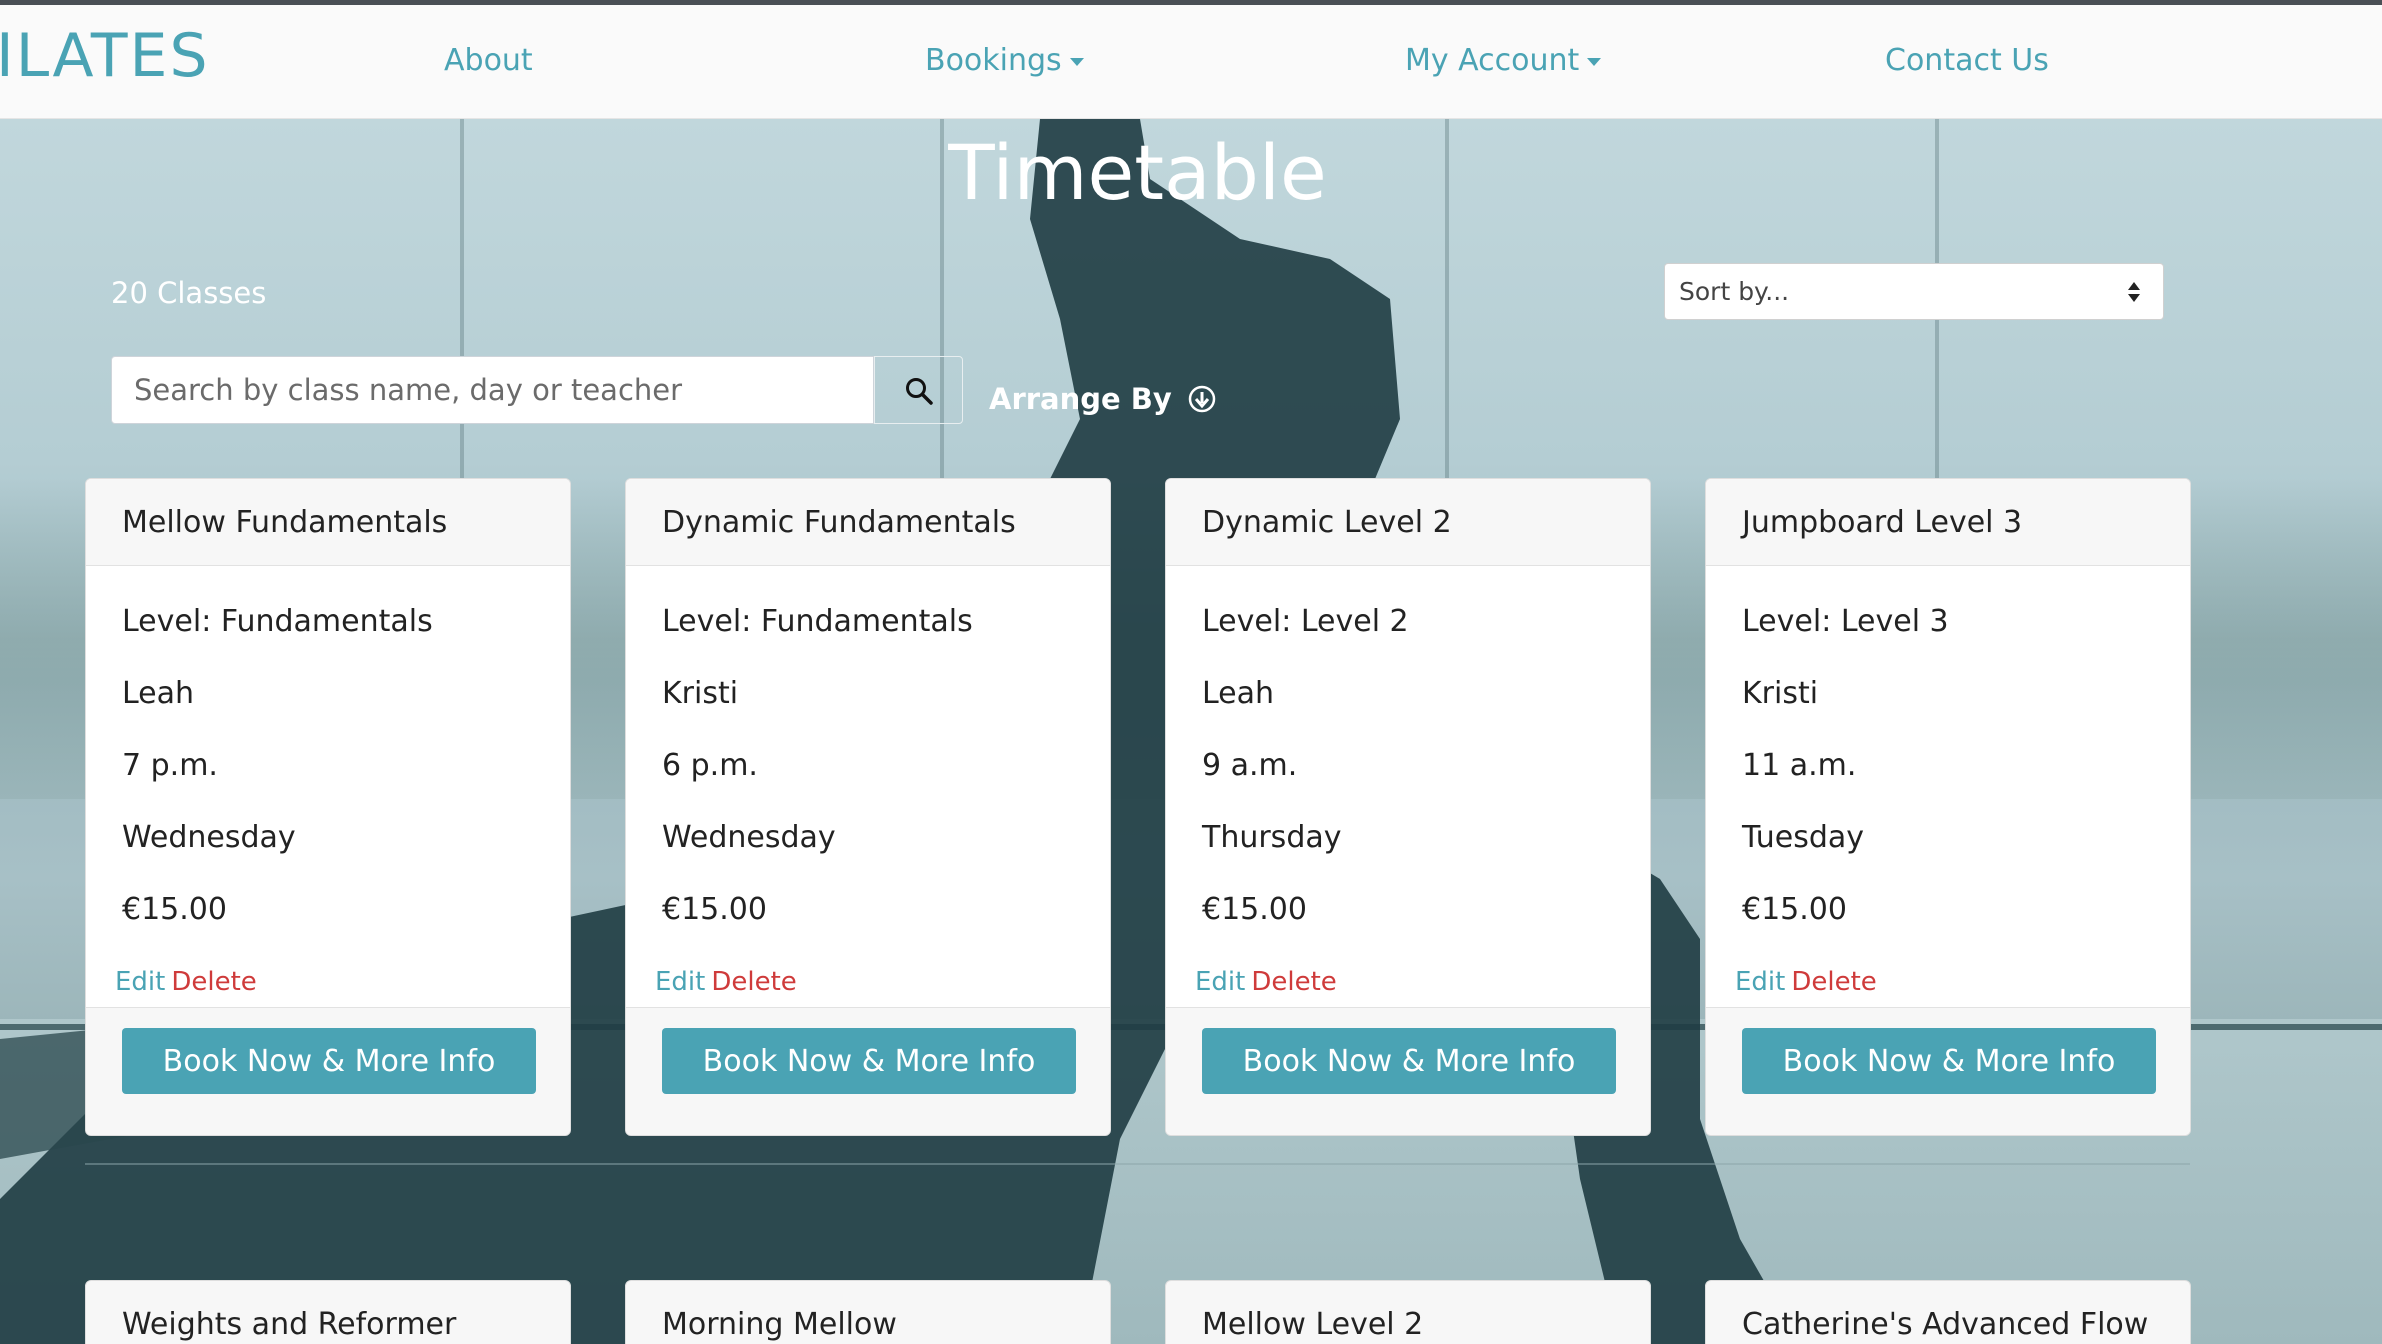 Image resolution: width=2382 pixels, height=1344 pixels. I want to click on class-time: 11 a.m., so click(1799, 765).